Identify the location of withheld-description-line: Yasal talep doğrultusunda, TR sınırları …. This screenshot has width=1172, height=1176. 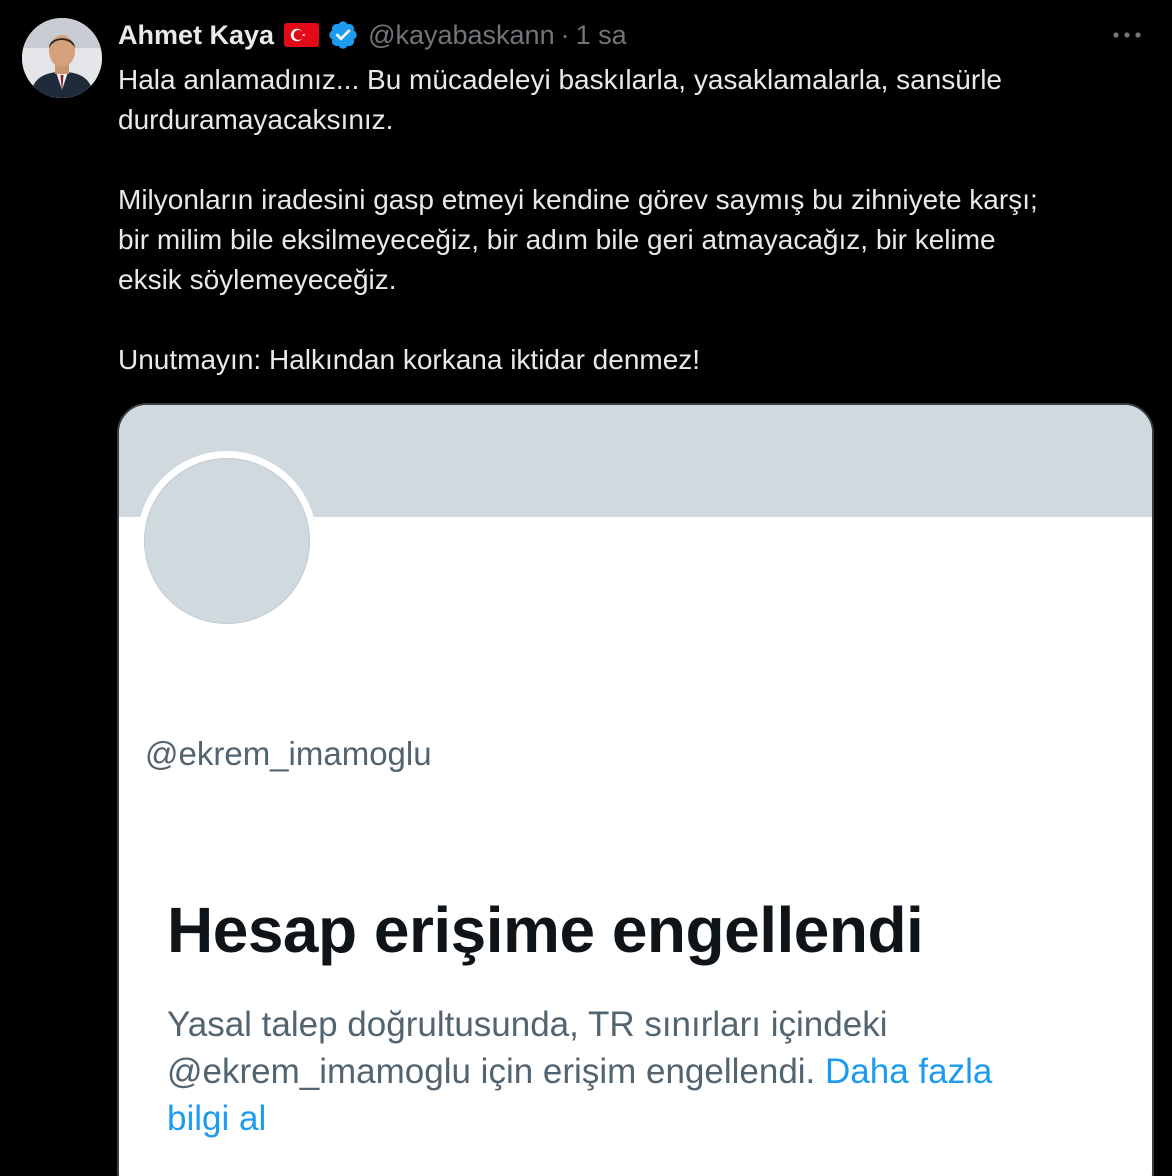
(527, 1024).